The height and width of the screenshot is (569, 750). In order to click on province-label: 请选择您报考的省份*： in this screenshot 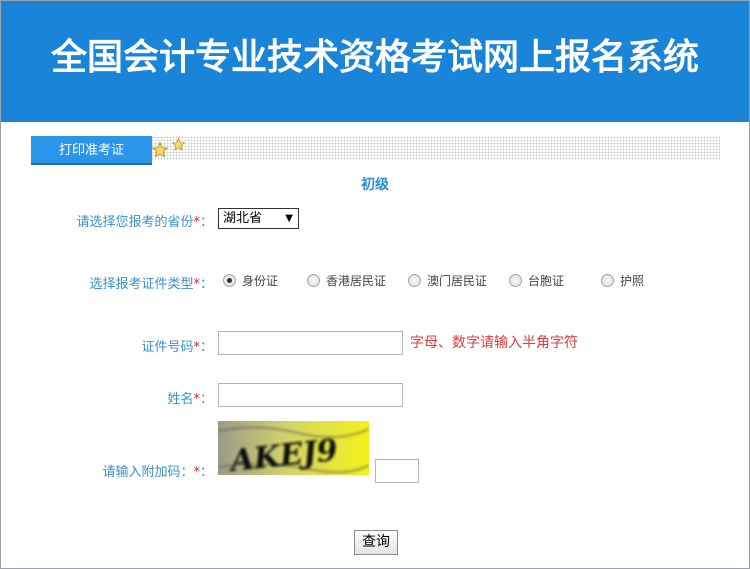, I will do `click(144, 222)`.